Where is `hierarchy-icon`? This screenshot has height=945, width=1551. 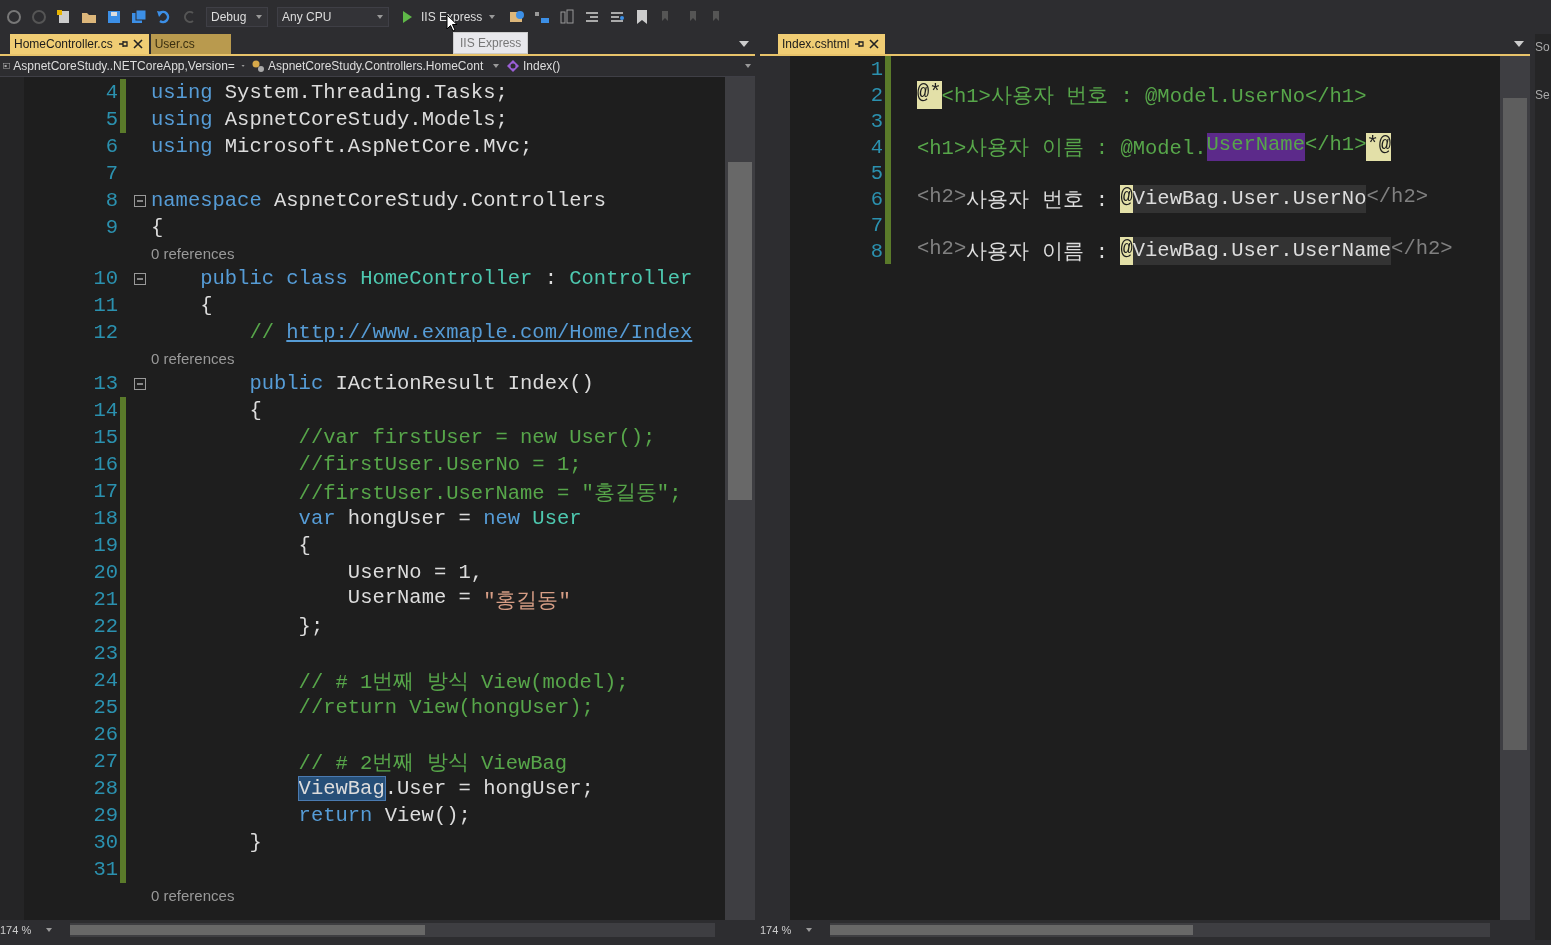 hierarchy-icon is located at coordinates (542, 17).